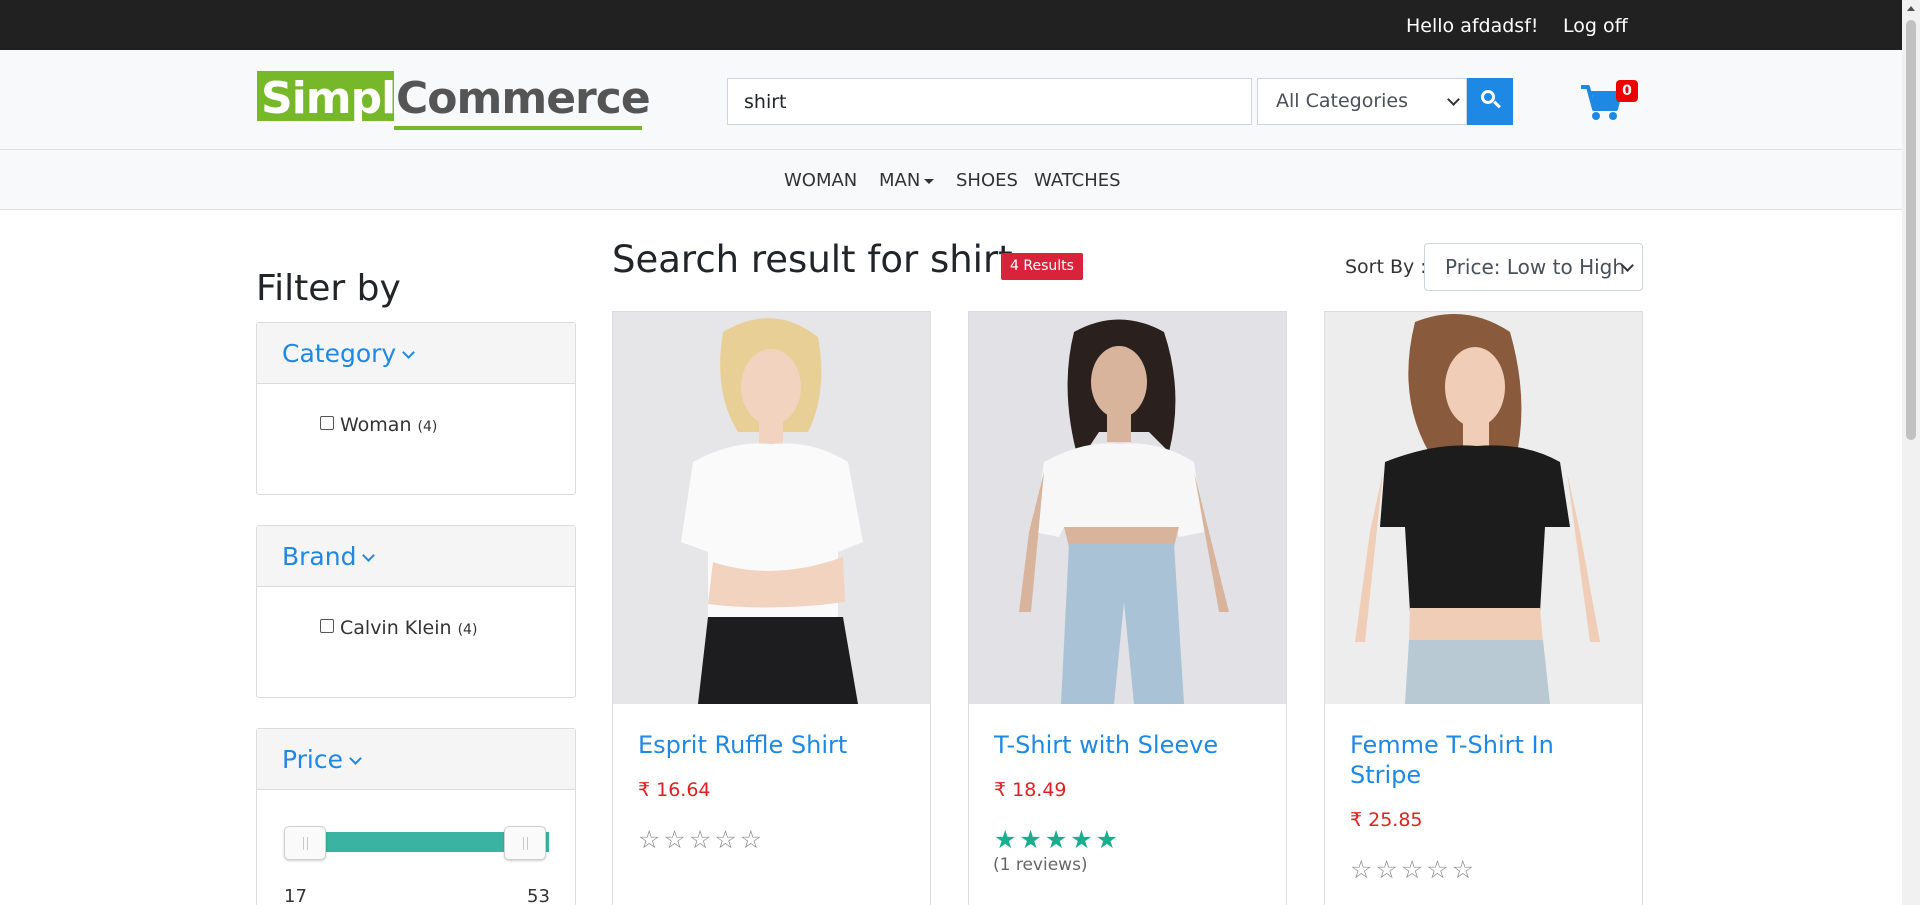  Describe the element at coordinates (416, 611) in the screenshot. I see `brand-filter-panel: Brand Calvin Klein (4)` at that location.